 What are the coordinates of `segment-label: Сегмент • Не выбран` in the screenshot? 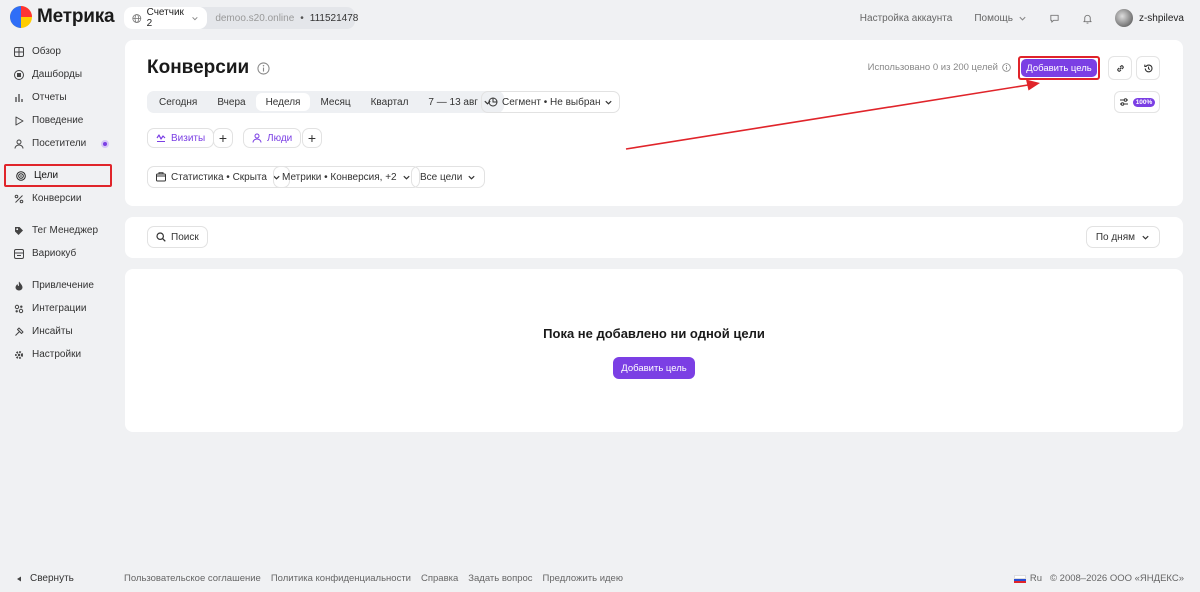 It's located at (551, 102).